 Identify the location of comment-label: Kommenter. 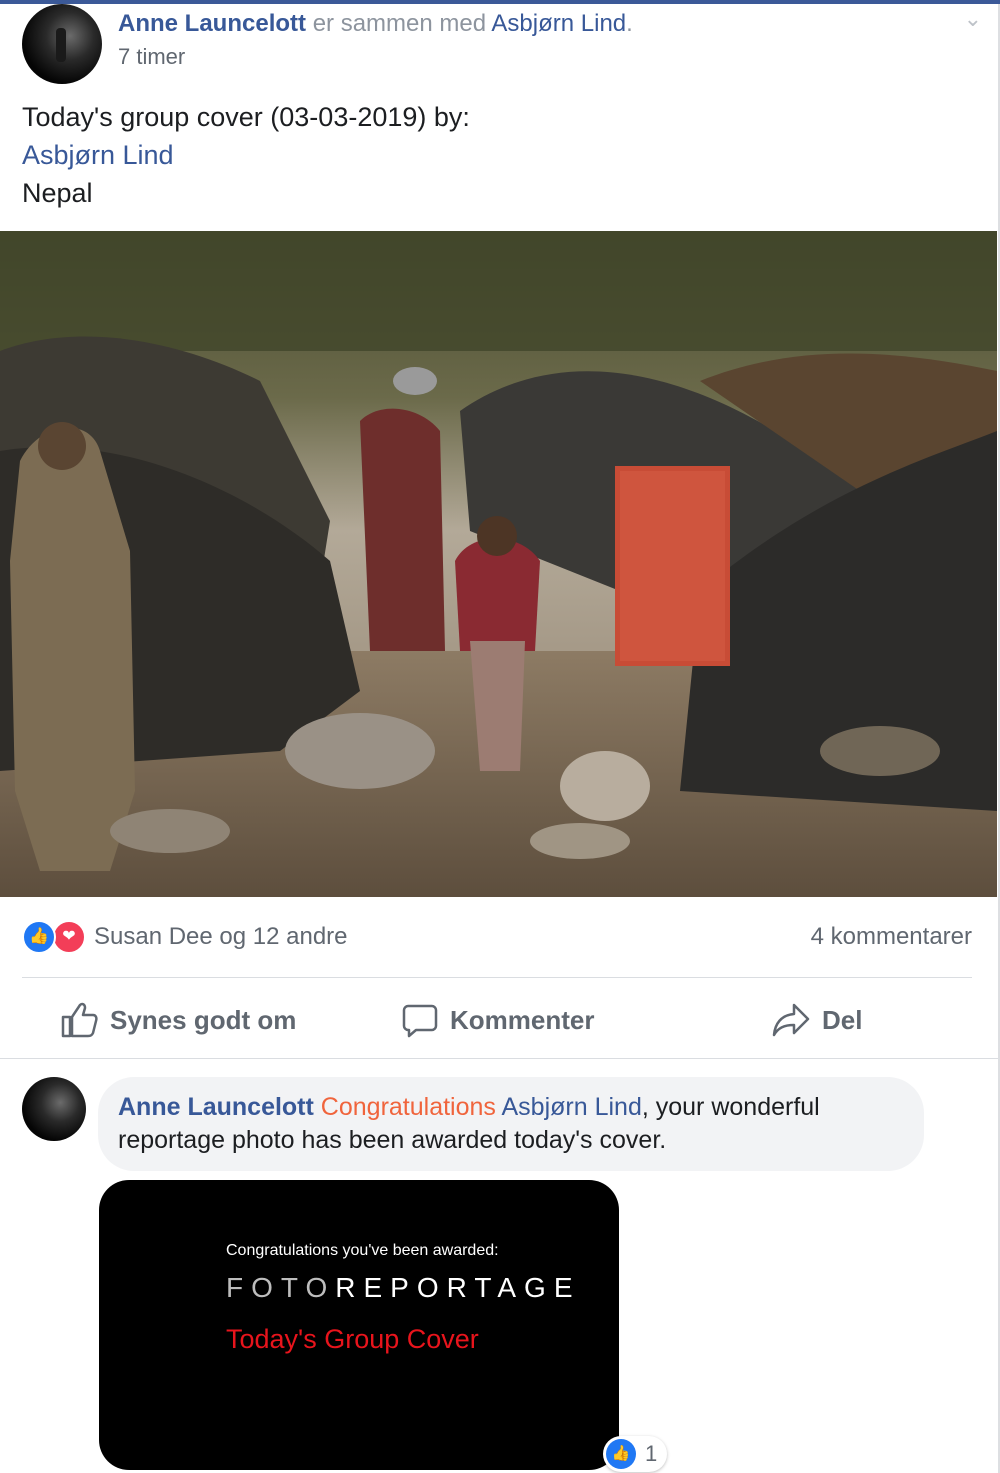
(522, 1019).